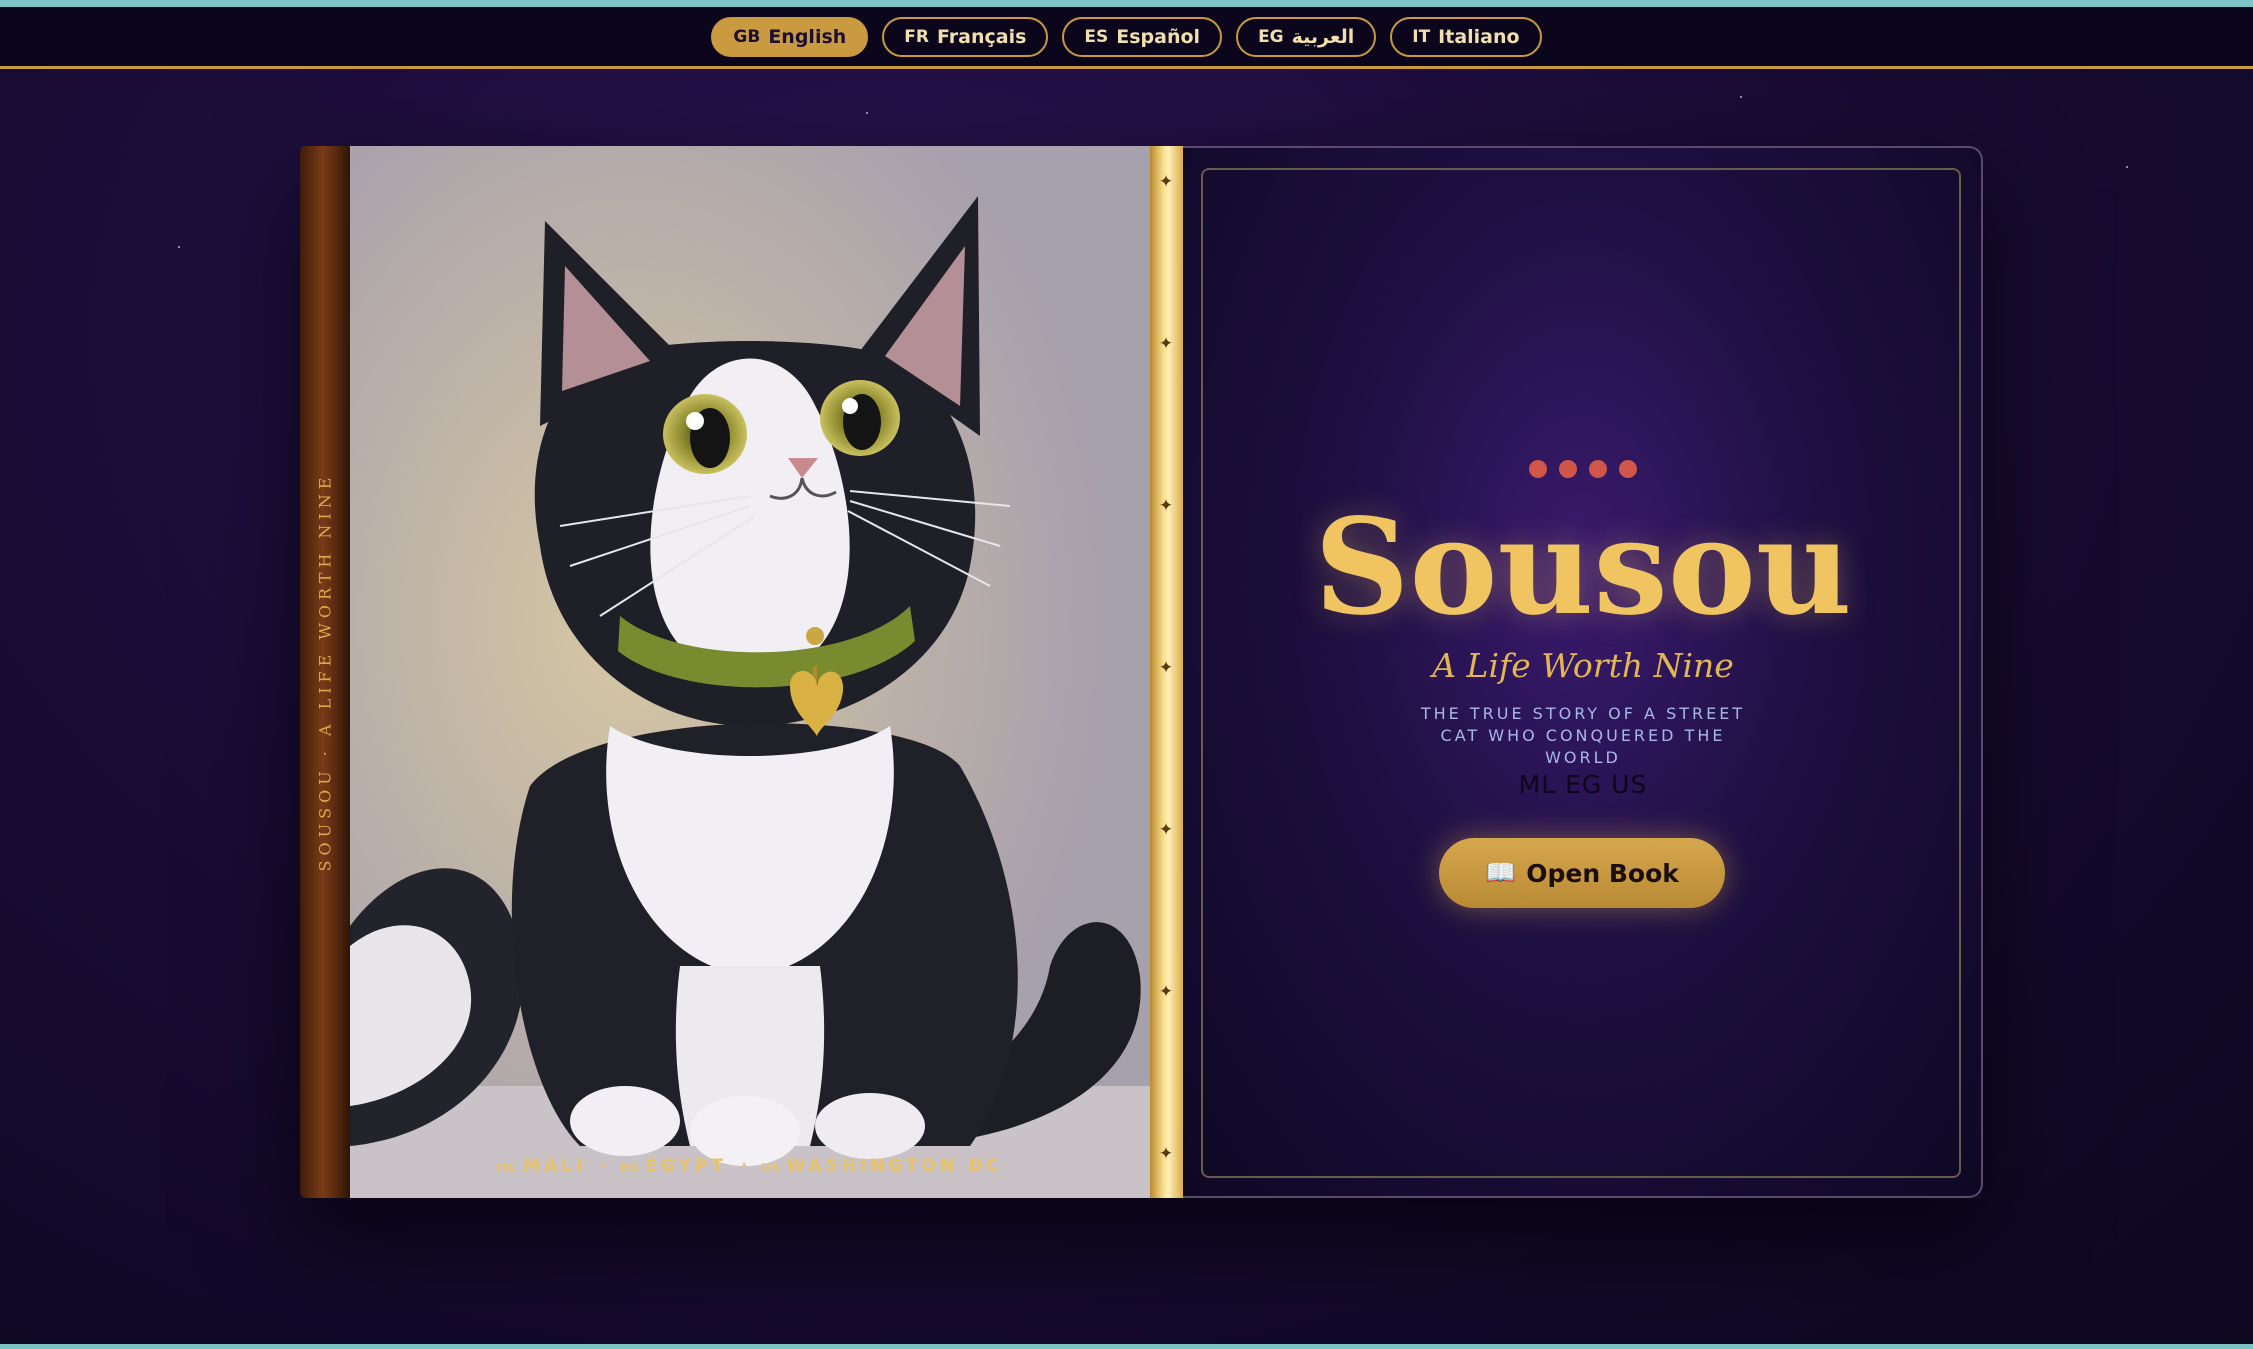 The width and height of the screenshot is (2253, 1349). Describe the element at coordinates (750, 1166) in the screenshot. I see `cover-origin-caption: ML MALI · EG EGYPT · US WASHINGTON DC` at that location.